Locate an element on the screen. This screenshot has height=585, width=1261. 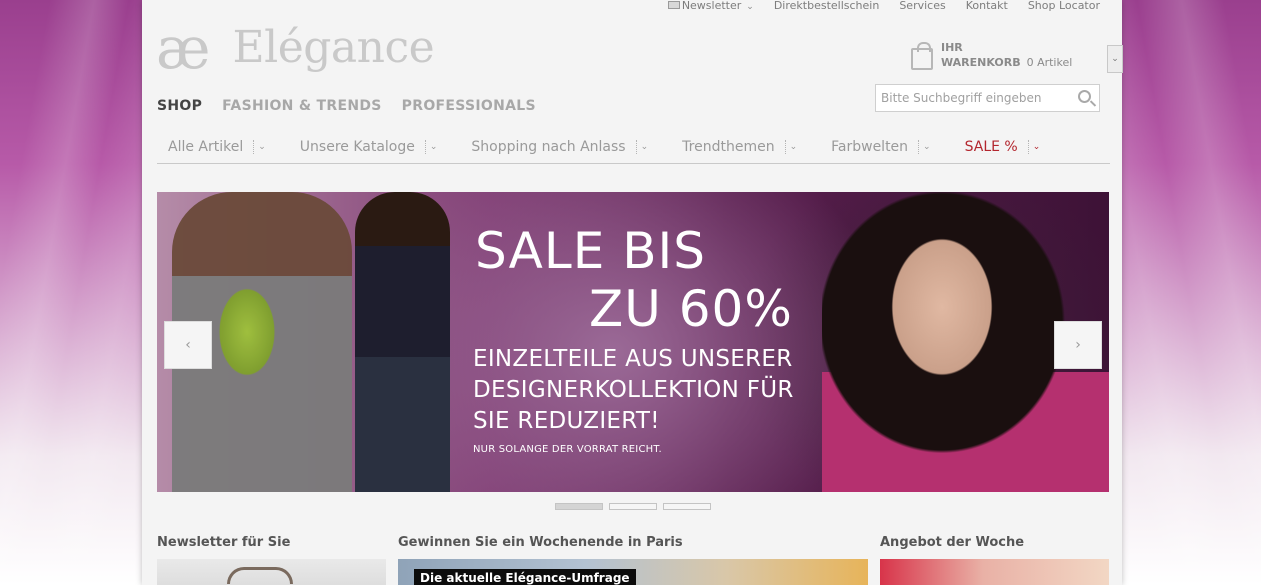
nav-item-label: Farbwelten is located at coordinates (870, 147).